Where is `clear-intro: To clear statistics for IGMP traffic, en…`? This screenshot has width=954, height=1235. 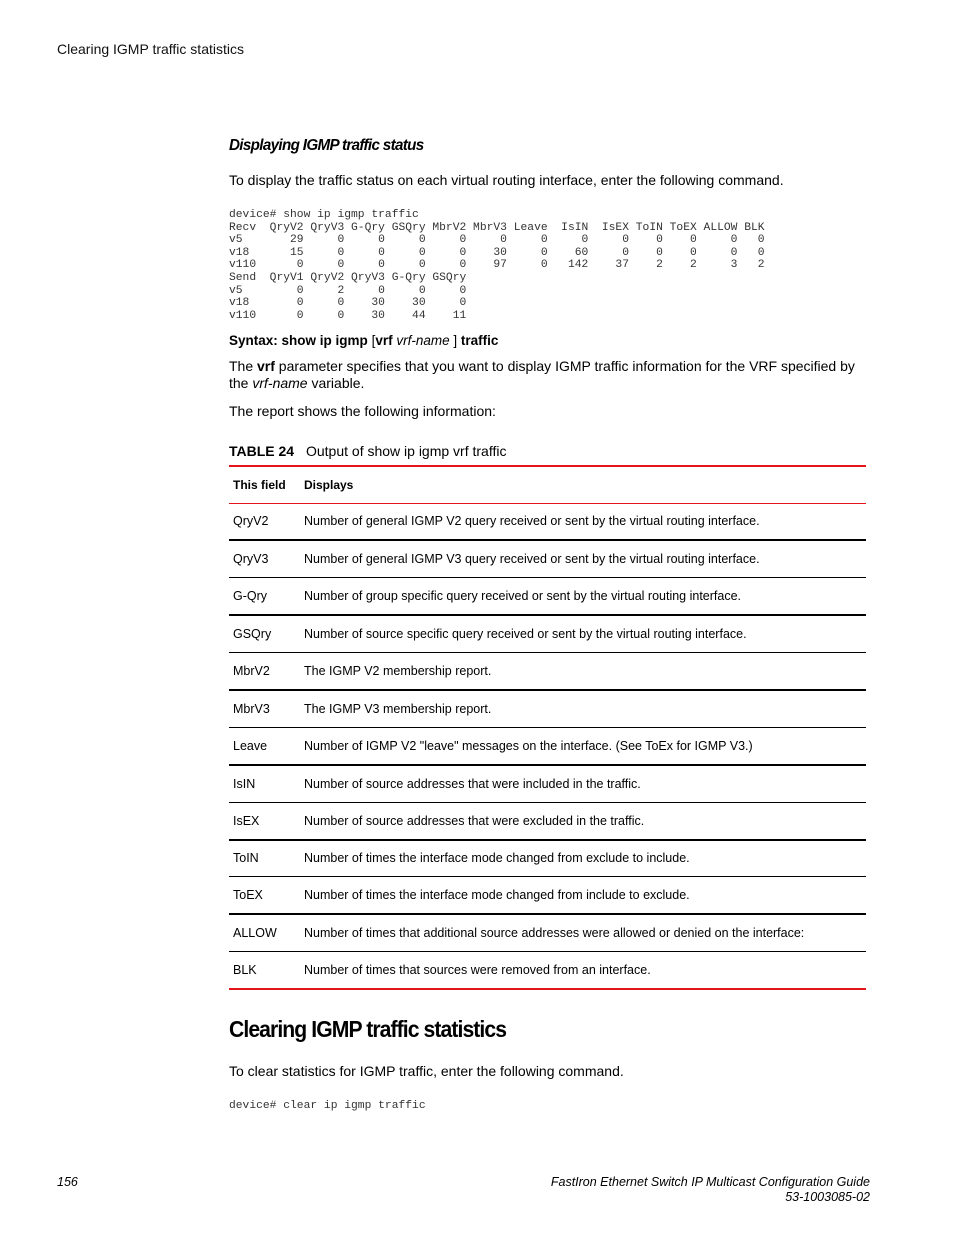 clear-intro: To clear statistics for IGMP traffic, en… is located at coordinates (426, 1071).